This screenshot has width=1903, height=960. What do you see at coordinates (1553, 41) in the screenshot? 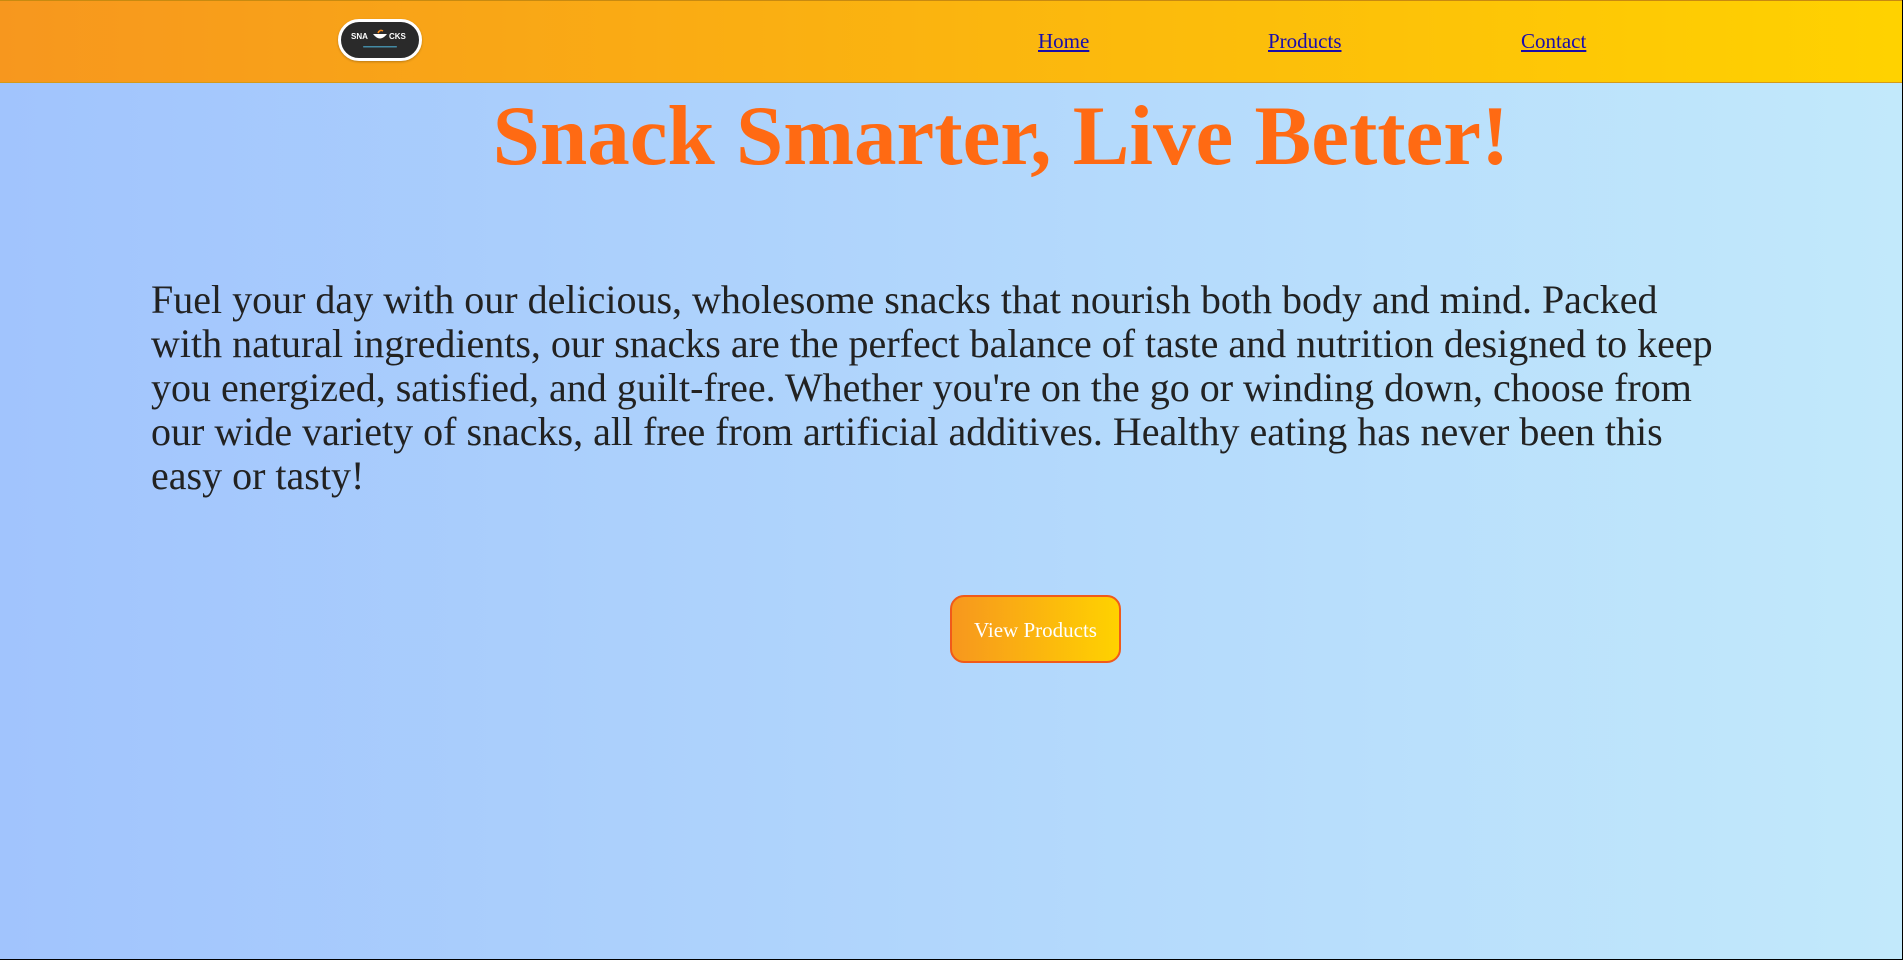
I see `nav-link-contact: Contact` at bounding box center [1553, 41].